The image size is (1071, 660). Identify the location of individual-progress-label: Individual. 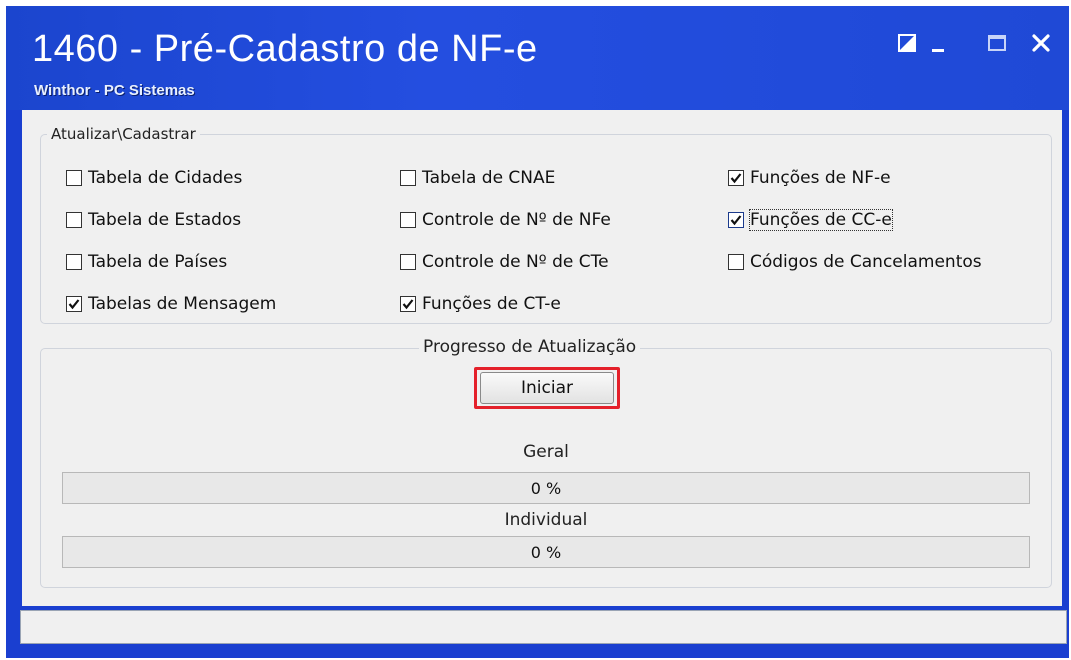
(546, 520).